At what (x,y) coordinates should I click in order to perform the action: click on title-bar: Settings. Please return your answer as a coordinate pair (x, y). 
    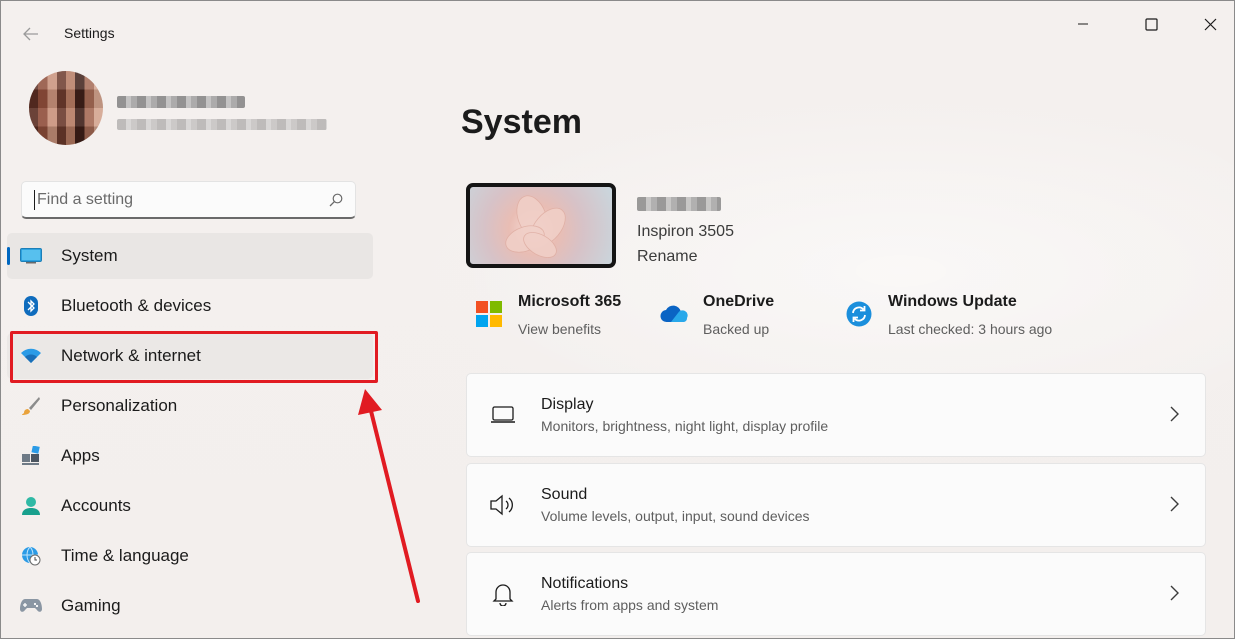
    Looking at the image, I should click on (617, 33).